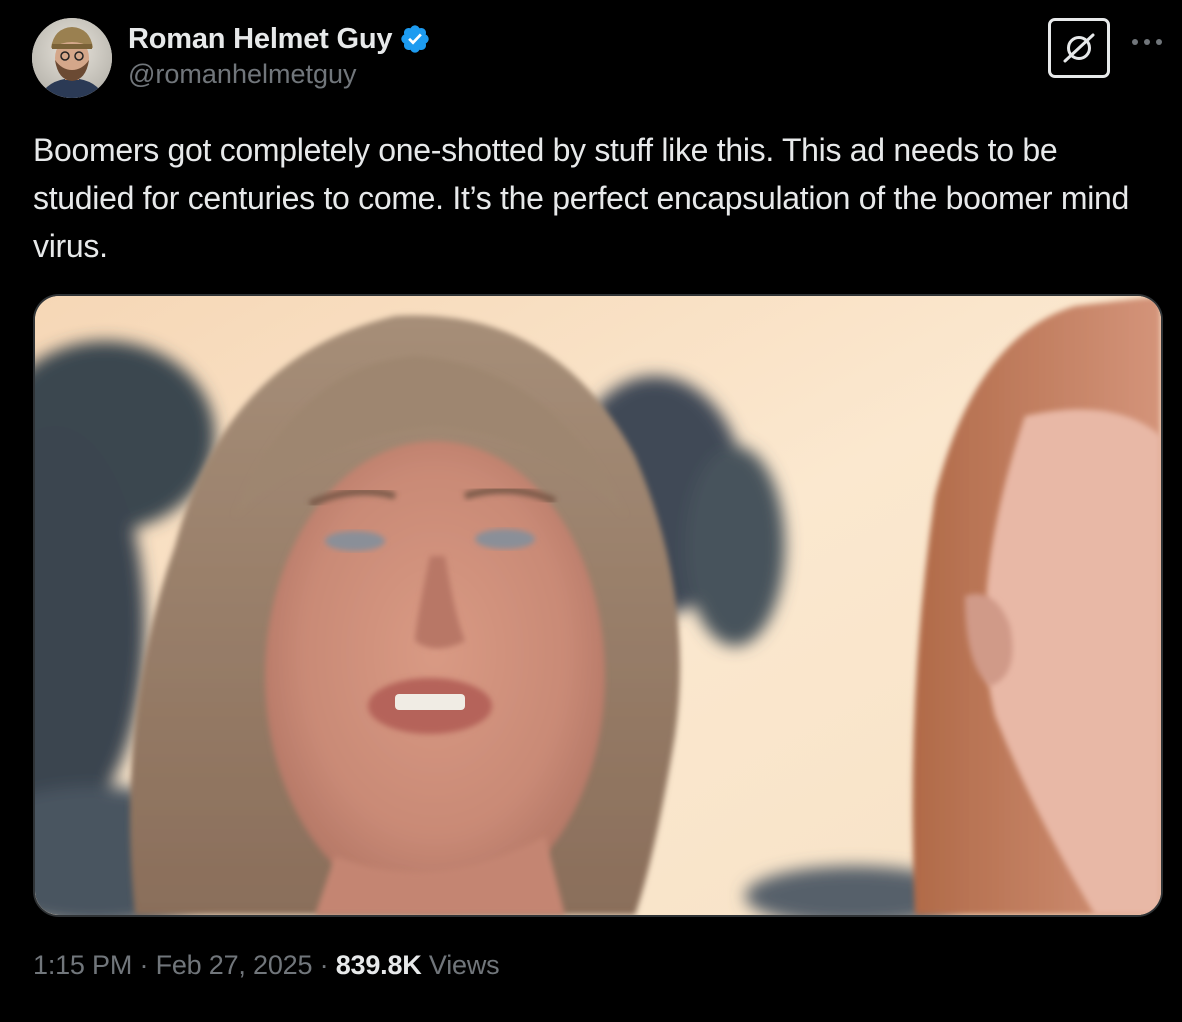 The image size is (1182, 1022). What do you see at coordinates (379, 965) in the screenshot?
I see `views-count: 839.8K` at bounding box center [379, 965].